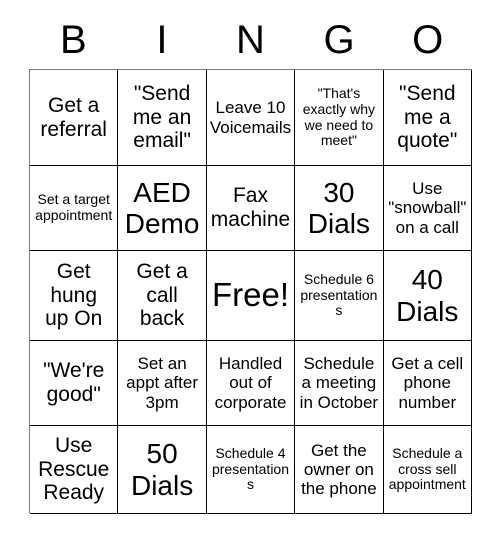  I want to click on bingo-cell-label: Use Rescue Ready, so click(74, 469).